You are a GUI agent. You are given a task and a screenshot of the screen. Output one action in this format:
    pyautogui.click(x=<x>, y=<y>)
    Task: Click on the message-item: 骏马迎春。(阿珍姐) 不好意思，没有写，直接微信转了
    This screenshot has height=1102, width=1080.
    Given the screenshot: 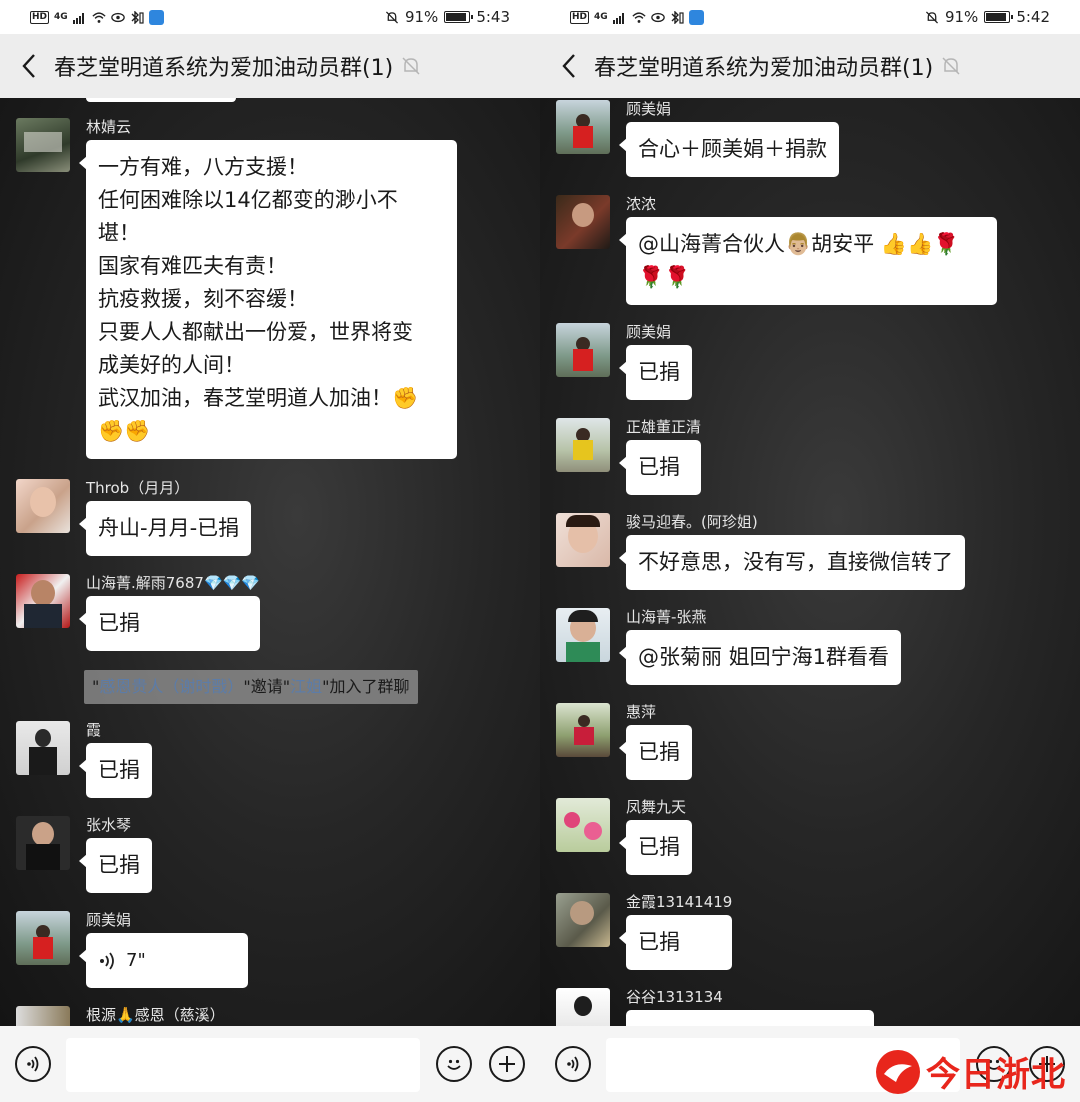 What is the action you would take?
    pyautogui.click(x=760, y=551)
    